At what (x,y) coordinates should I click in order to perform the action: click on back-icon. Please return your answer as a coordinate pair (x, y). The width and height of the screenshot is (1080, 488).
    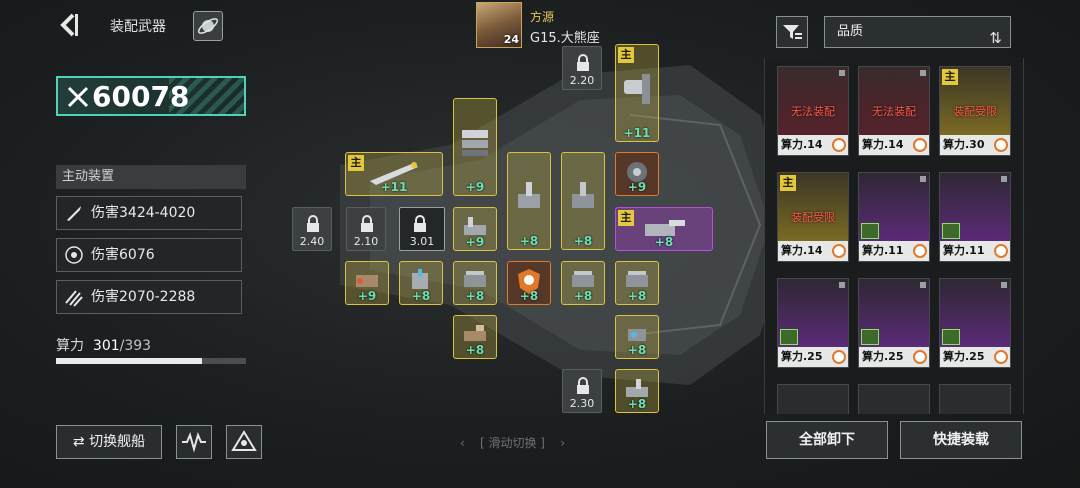
    Looking at the image, I should click on (69, 25).